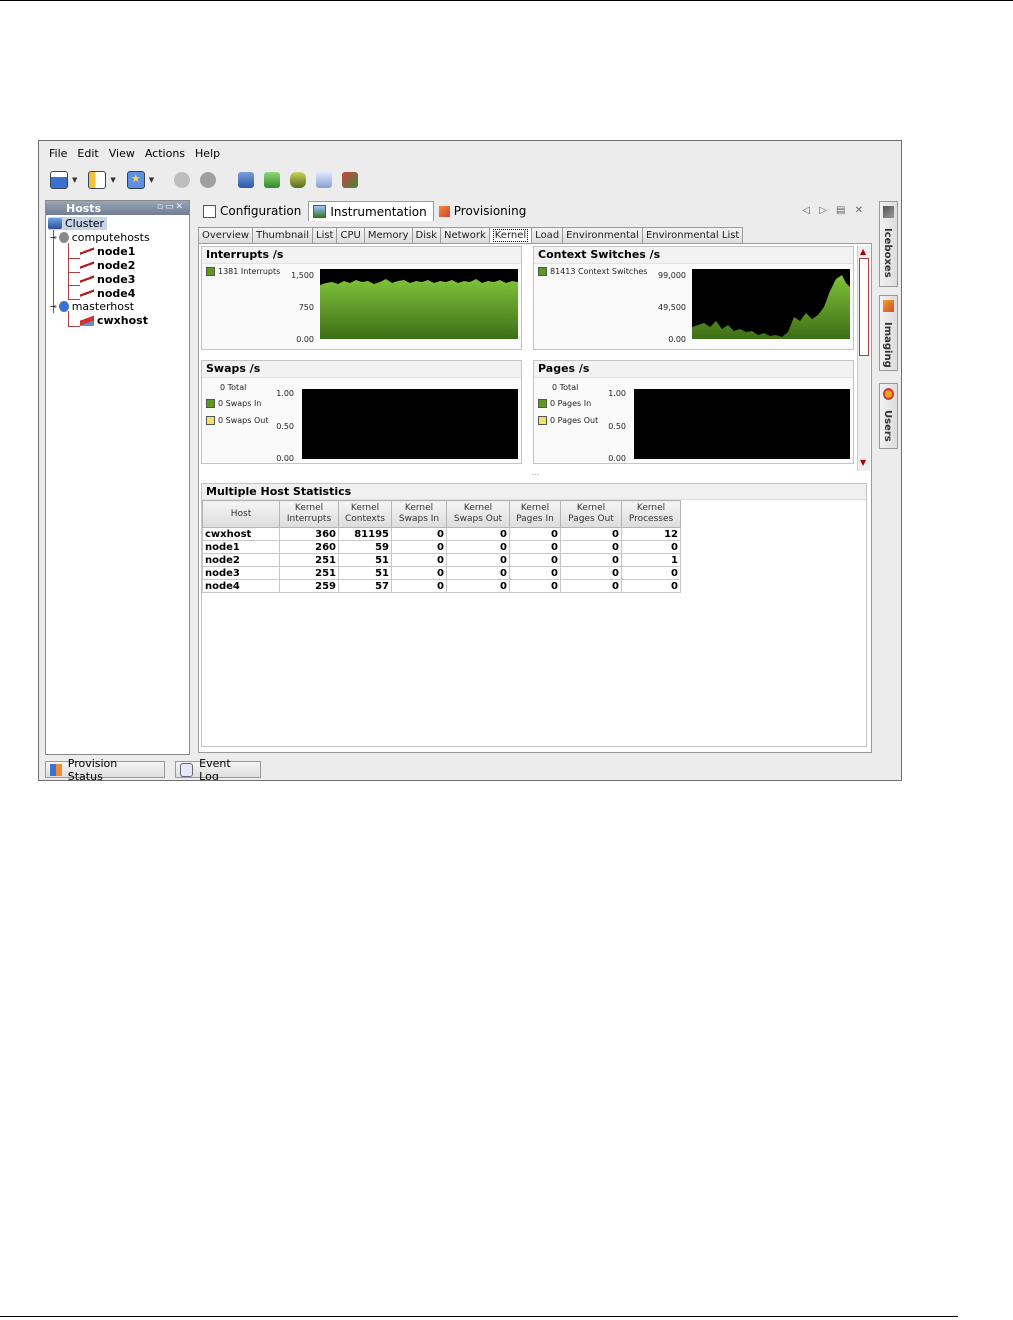 This screenshot has width=1013, height=1320. Describe the element at coordinates (479, 1316) in the screenshot. I see `bottom-rule` at that location.